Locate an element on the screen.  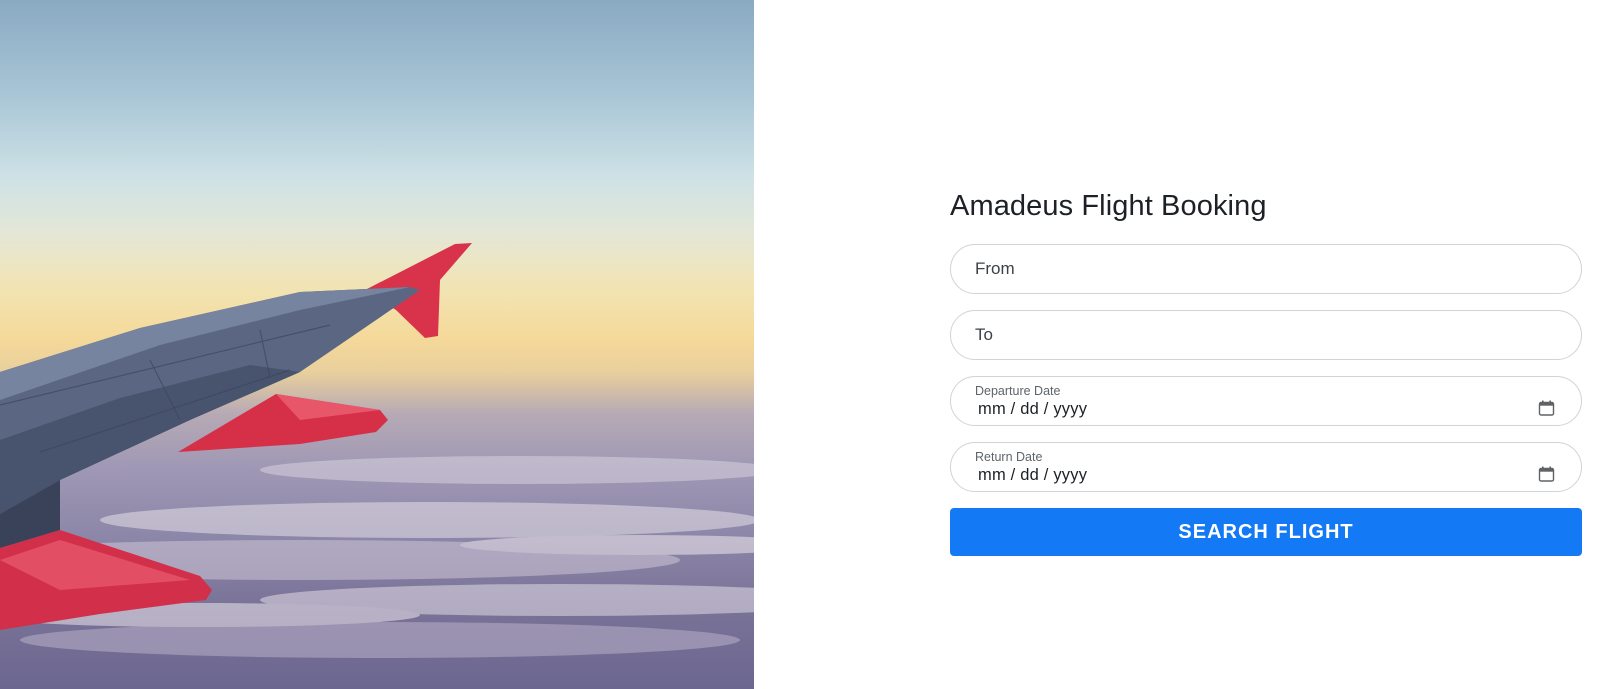
return-date-label: Return Date is located at coordinates (1009, 457).